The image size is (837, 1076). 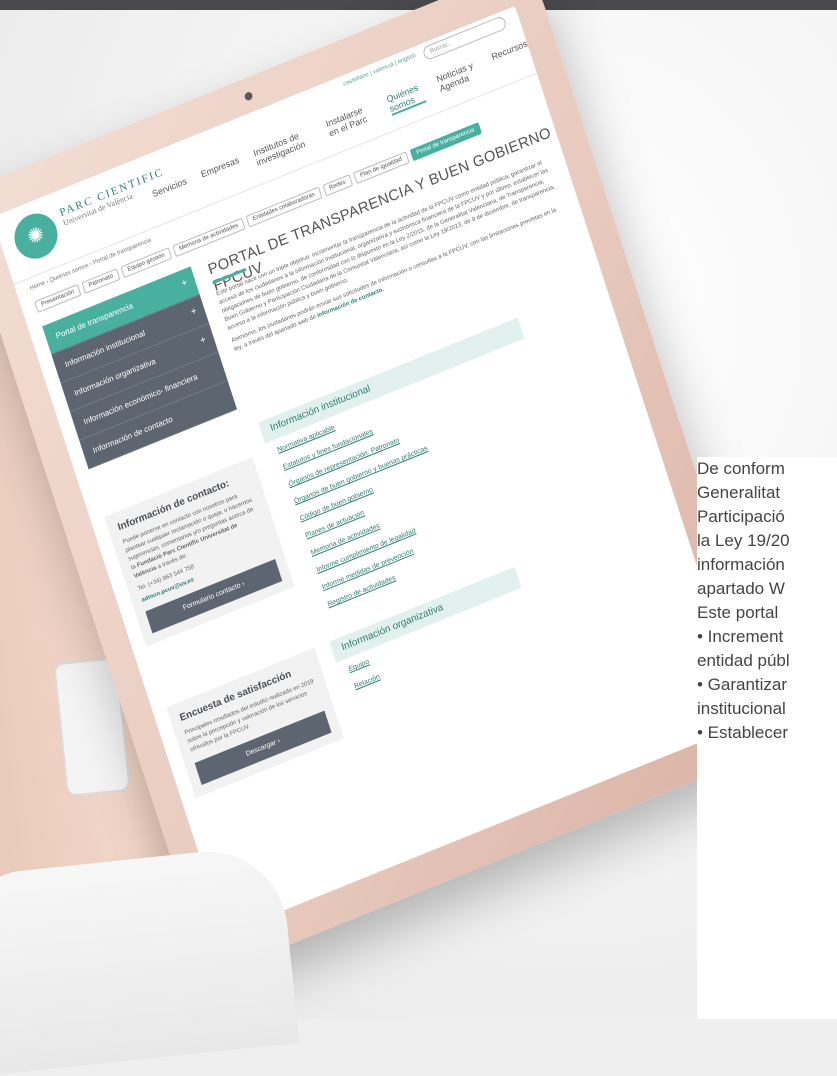 I want to click on subtab: Patronato, so click(x=101, y=281).